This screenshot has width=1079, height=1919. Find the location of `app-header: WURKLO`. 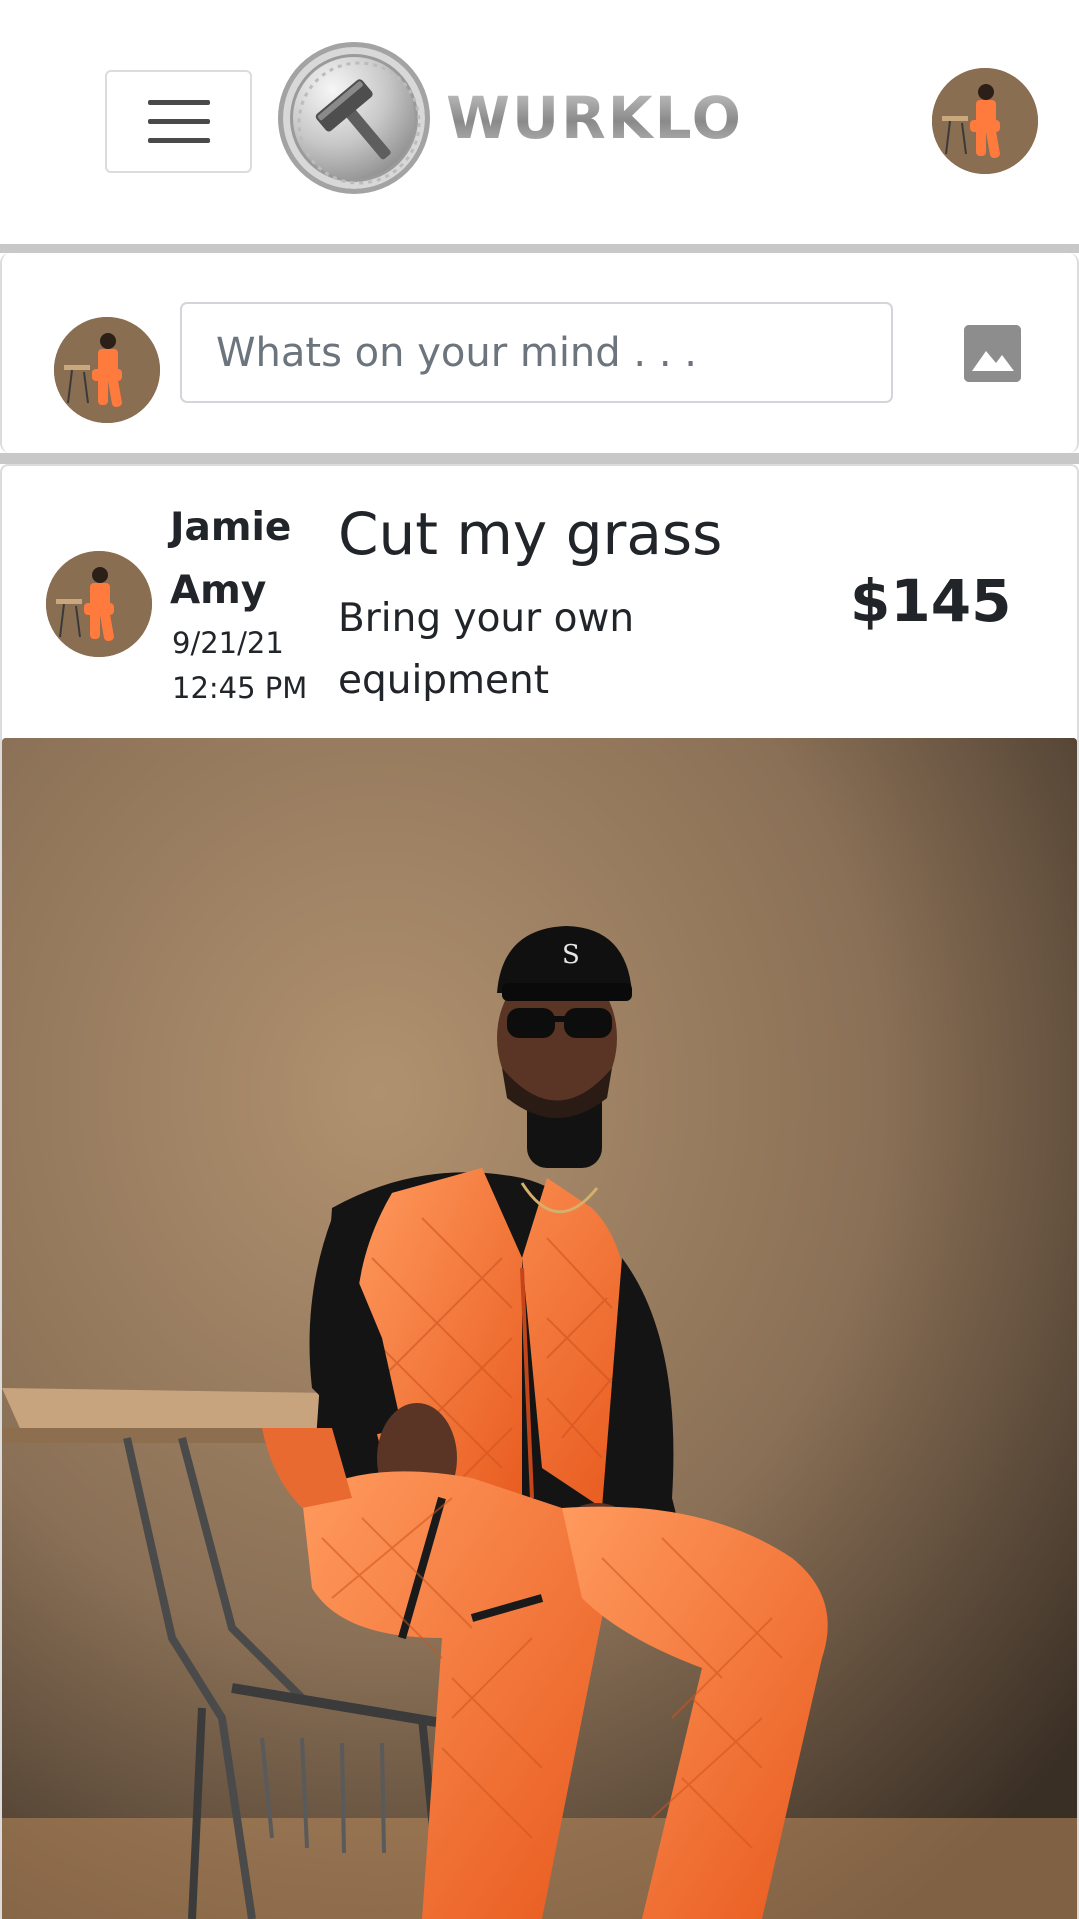

app-header: WURKLO is located at coordinates (539, 122).